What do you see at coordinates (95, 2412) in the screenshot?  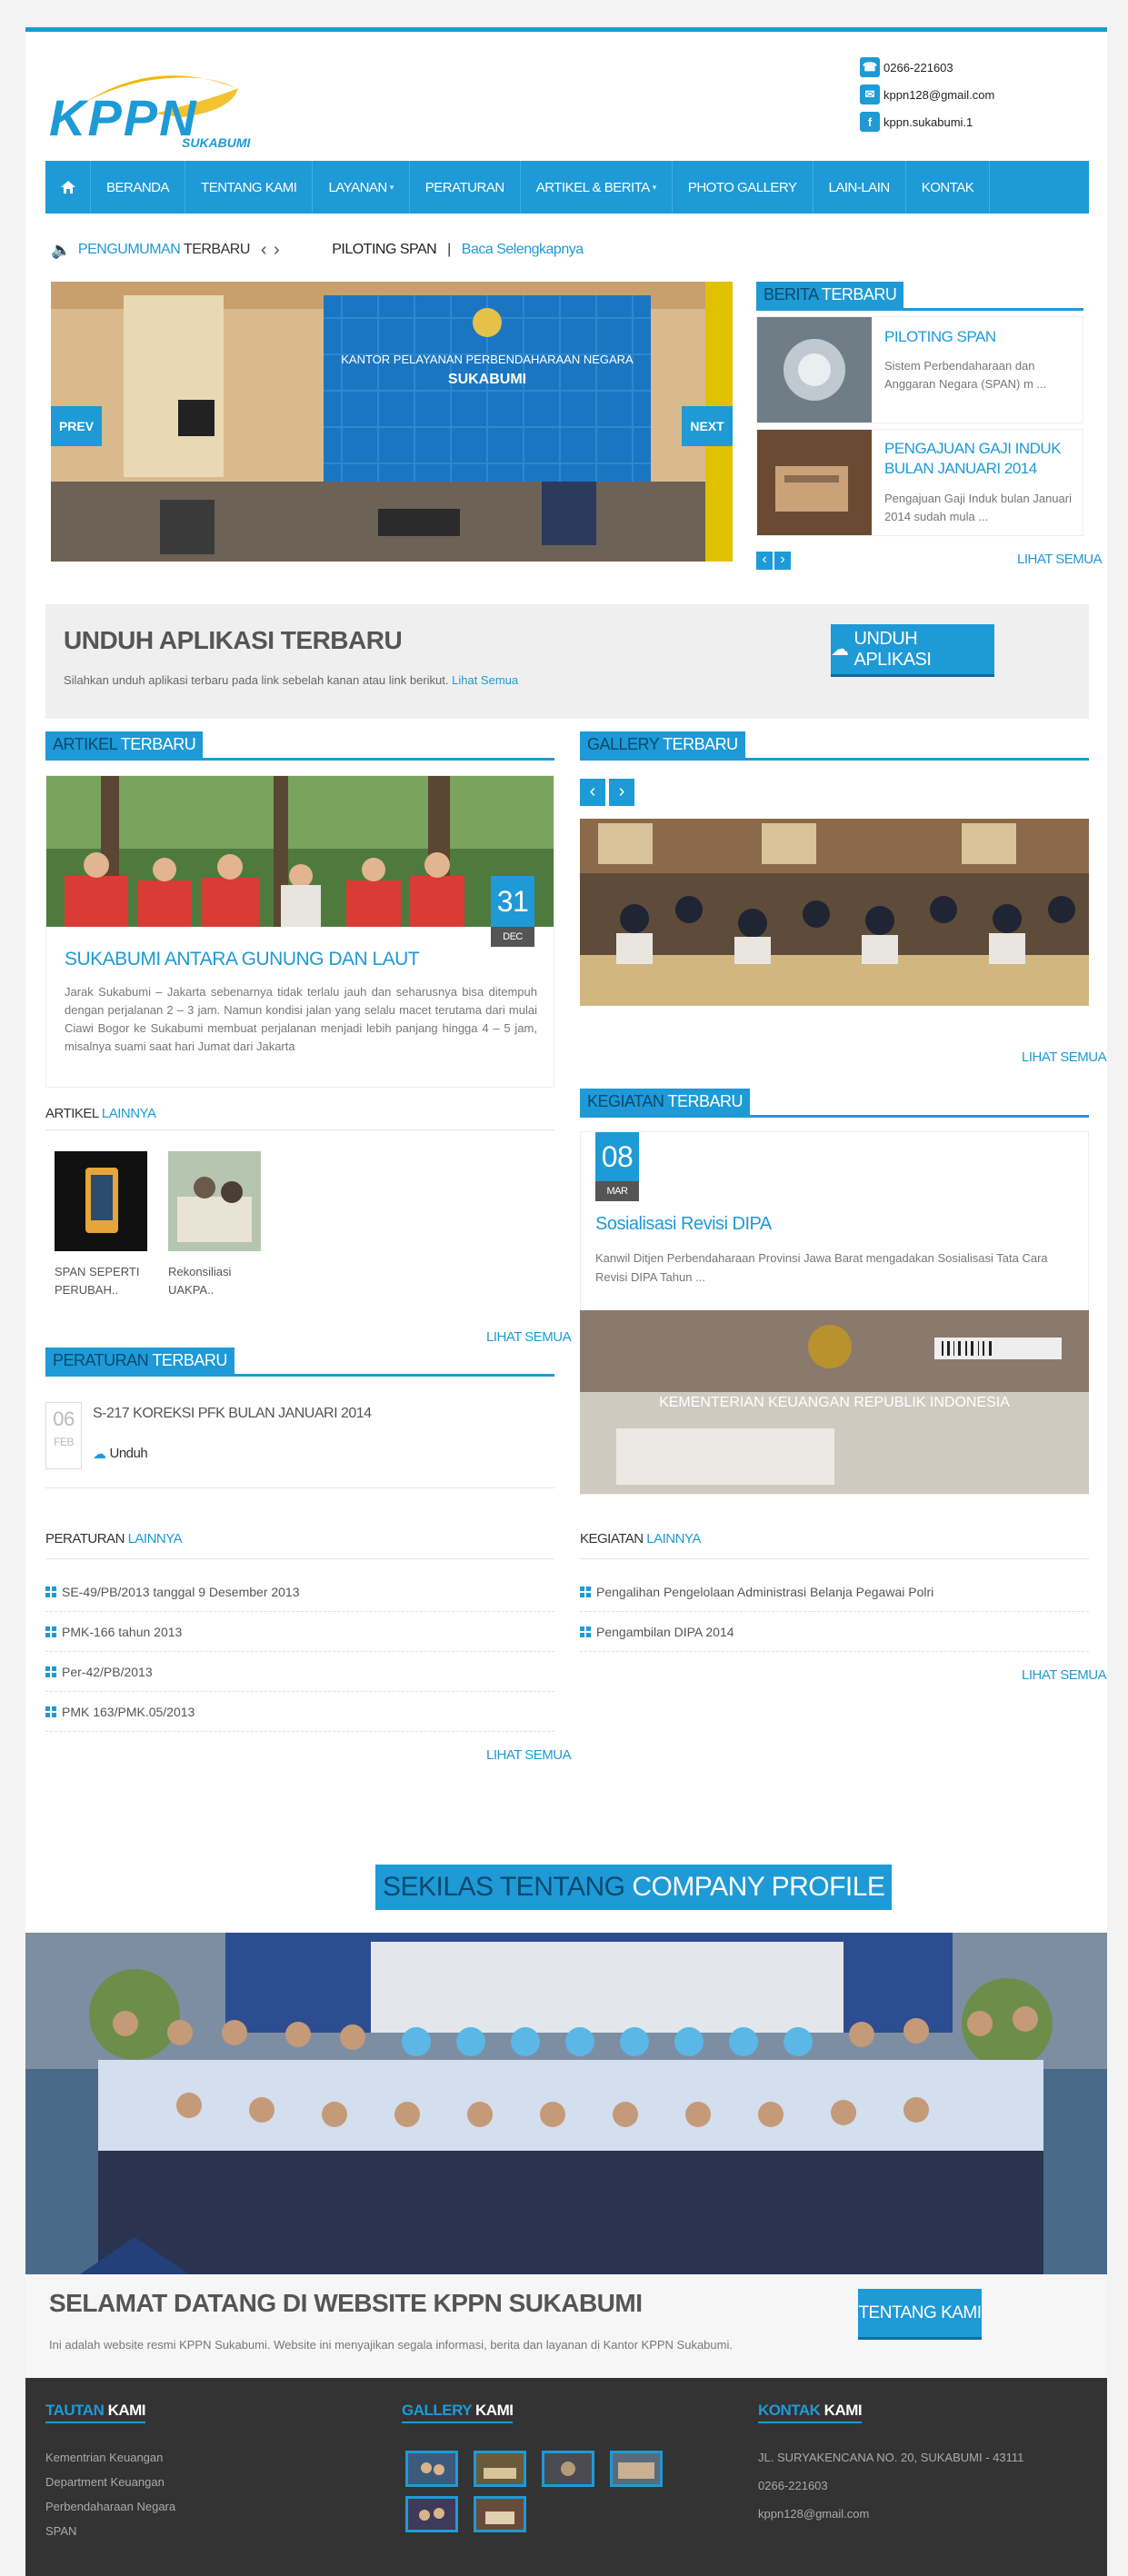 I see `footer-tautan-heading: TAUTAN KAMI` at bounding box center [95, 2412].